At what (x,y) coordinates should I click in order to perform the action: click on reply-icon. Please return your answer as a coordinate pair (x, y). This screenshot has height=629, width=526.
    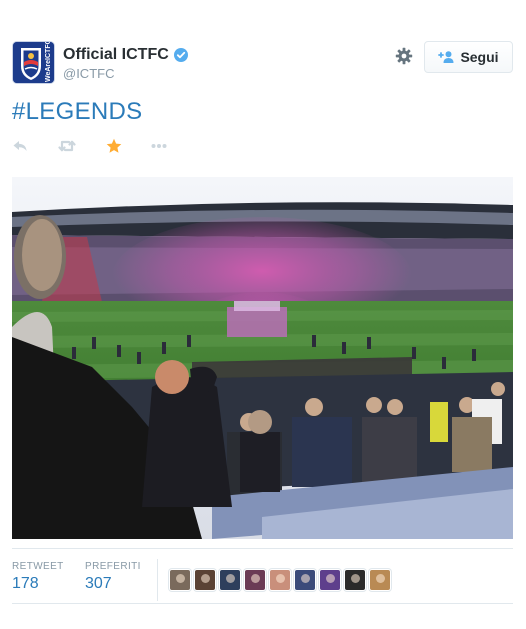
    Looking at the image, I should click on (20, 146).